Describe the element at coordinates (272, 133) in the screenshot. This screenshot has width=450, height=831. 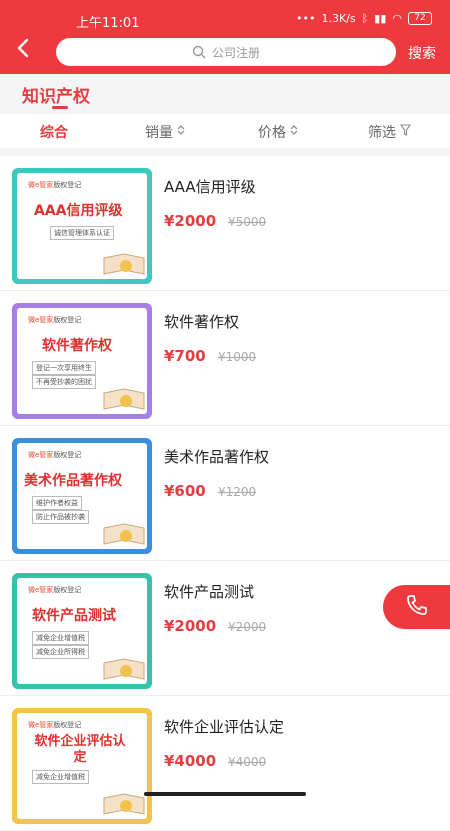
I see `sort-label: 价格` at that location.